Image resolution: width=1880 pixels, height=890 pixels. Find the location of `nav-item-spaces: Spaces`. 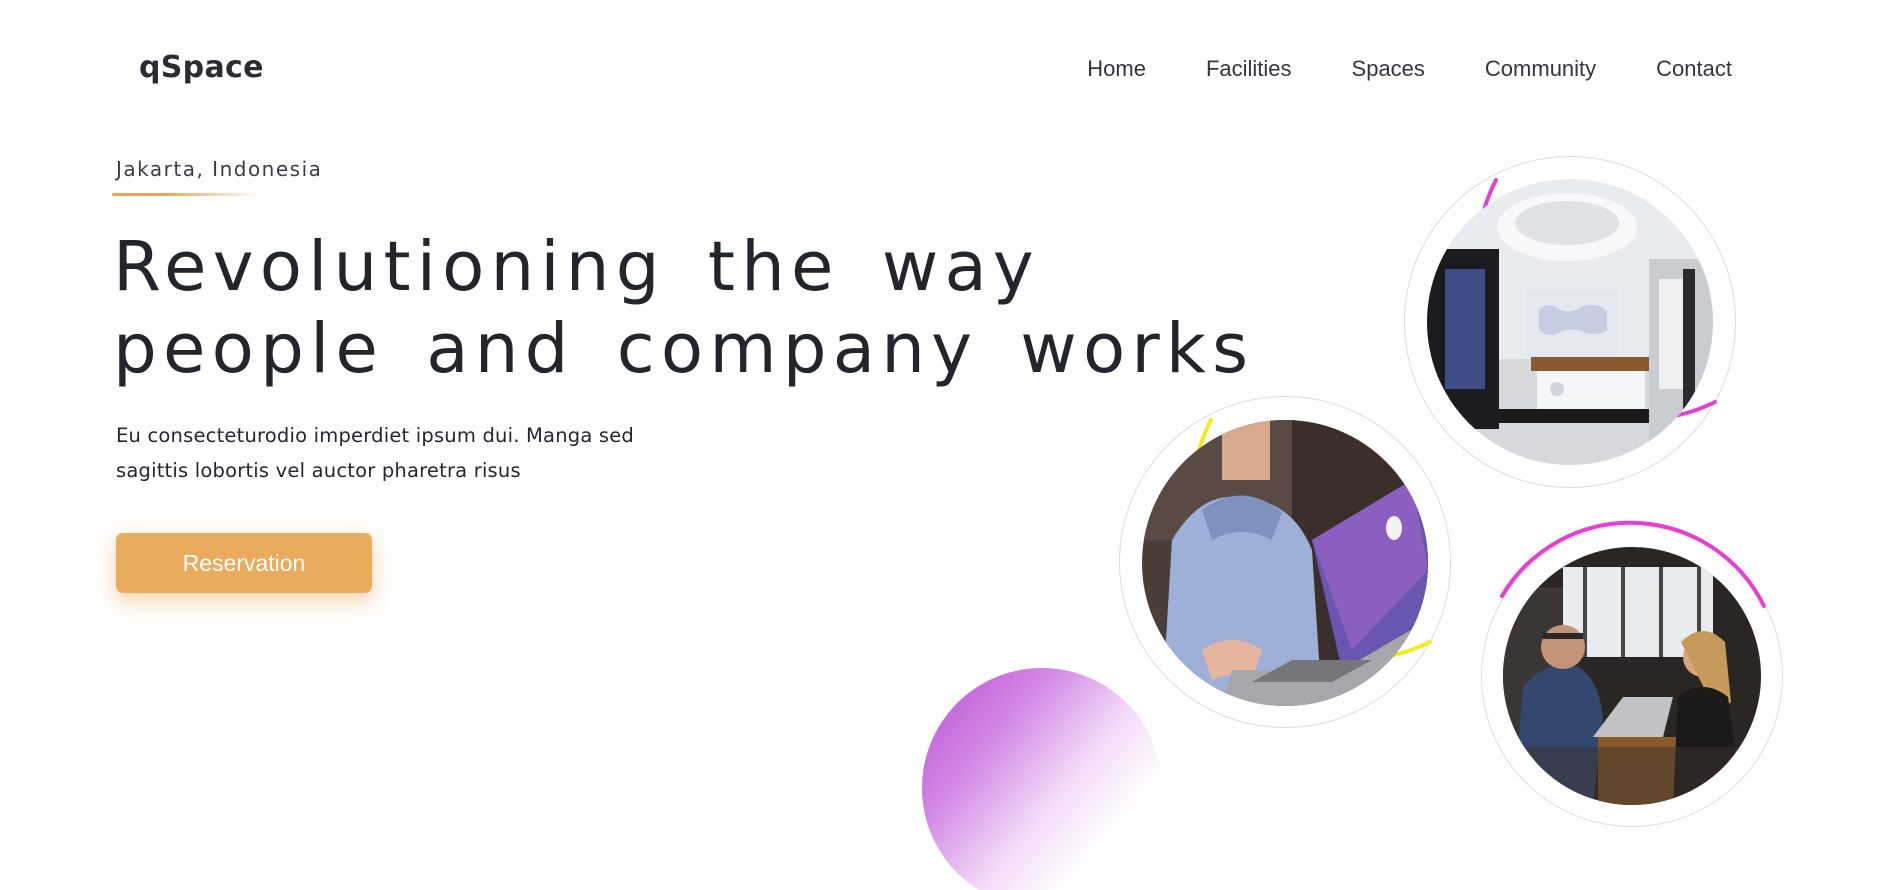

nav-item-spaces: Spaces is located at coordinates (1358, 69).